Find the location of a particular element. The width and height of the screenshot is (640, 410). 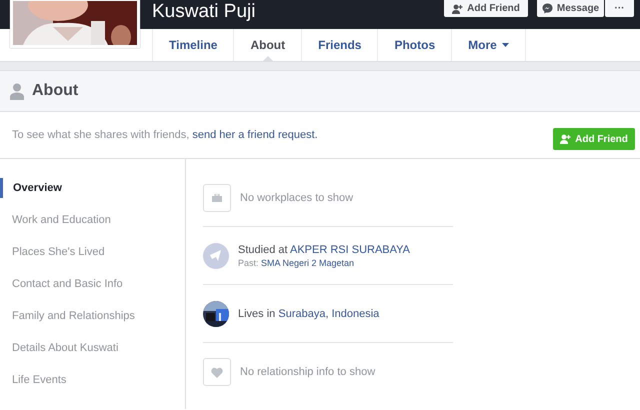

overview-text: Lives in Surabaya, Indonesia is located at coordinates (309, 314).